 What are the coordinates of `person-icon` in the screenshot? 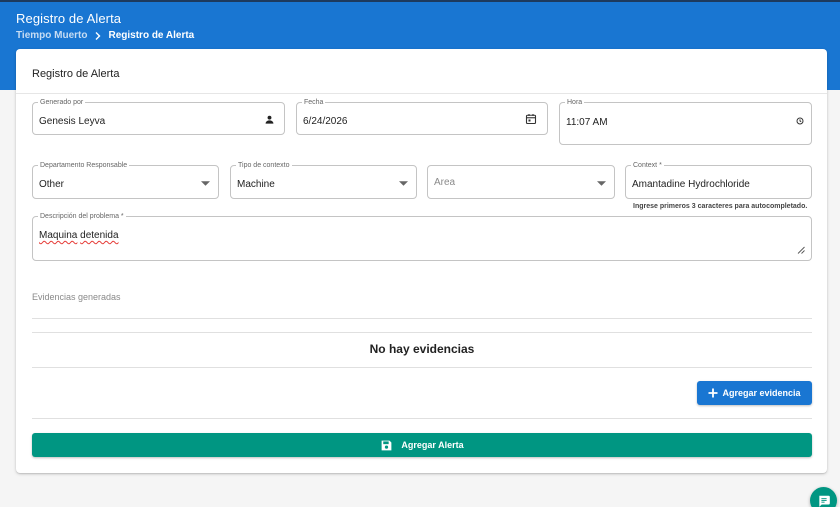 It's located at (269, 119).